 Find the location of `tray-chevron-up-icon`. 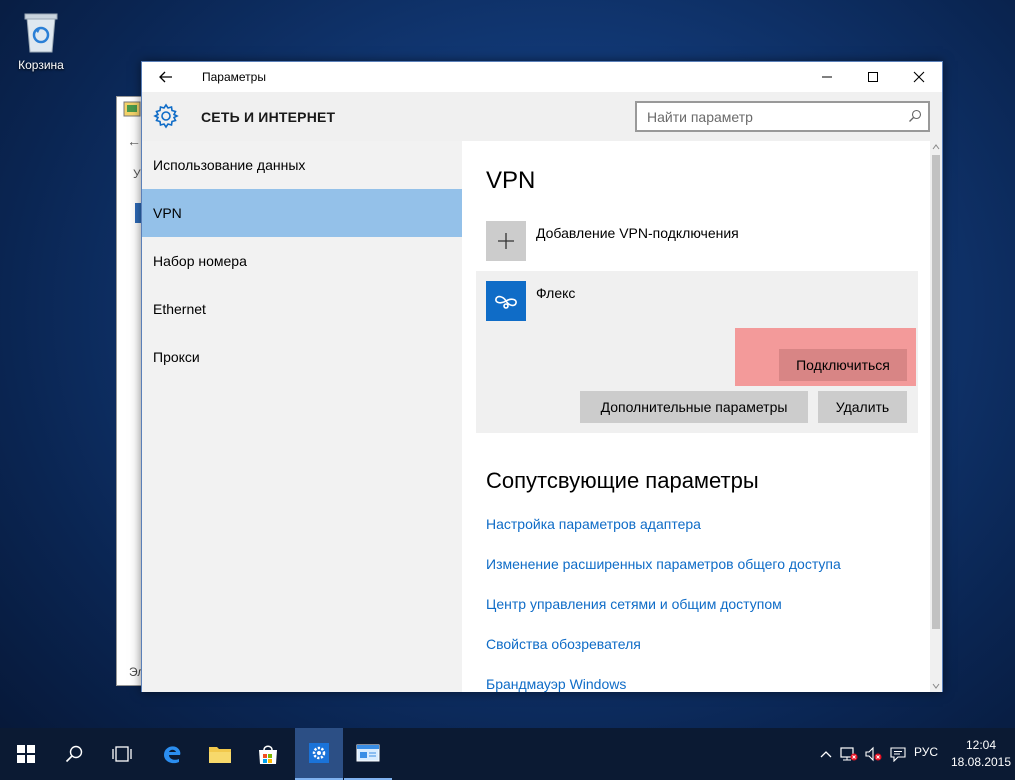

tray-chevron-up-icon is located at coordinates (826, 754).